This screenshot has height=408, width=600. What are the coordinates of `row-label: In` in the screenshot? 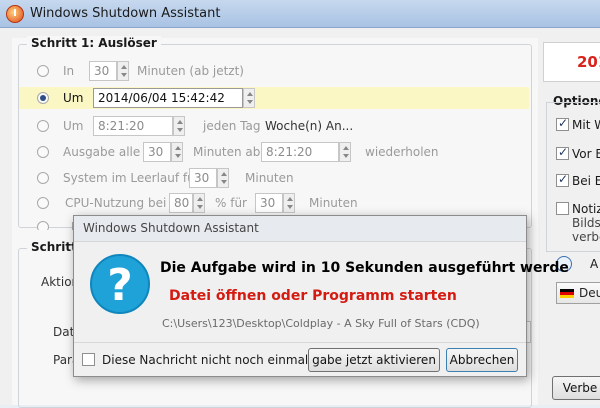 It's located at (69, 71).